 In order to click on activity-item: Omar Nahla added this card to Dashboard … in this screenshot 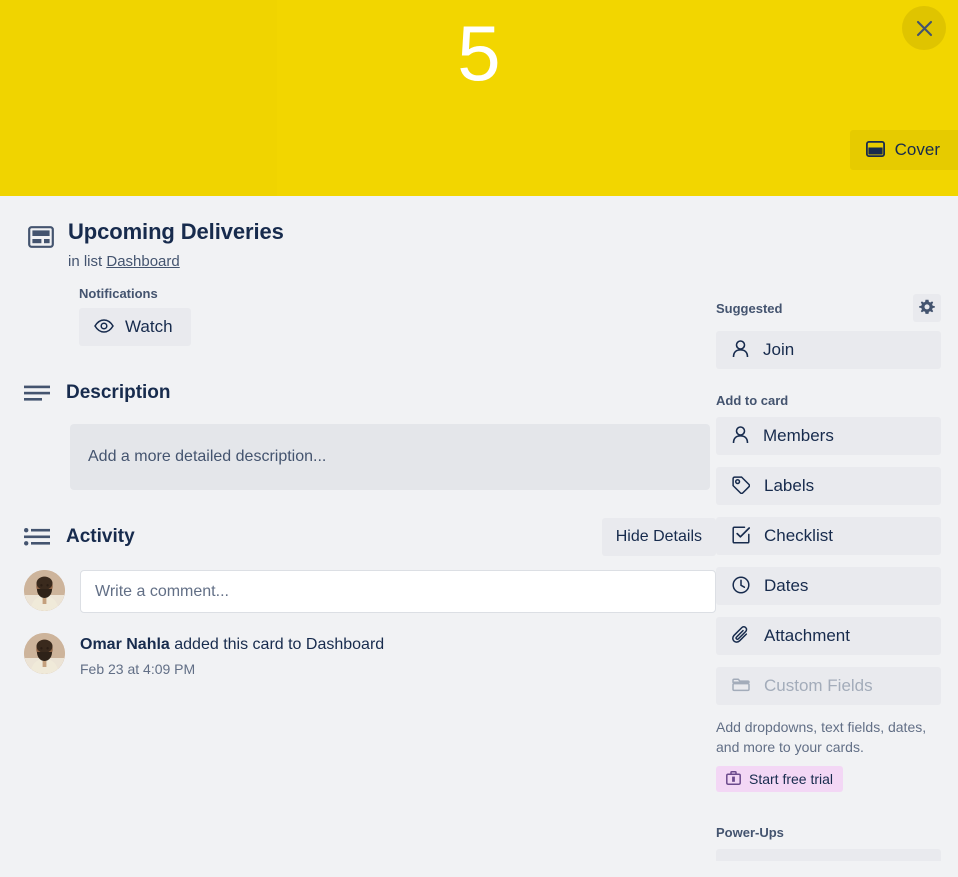, I will do `click(370, 655)`.